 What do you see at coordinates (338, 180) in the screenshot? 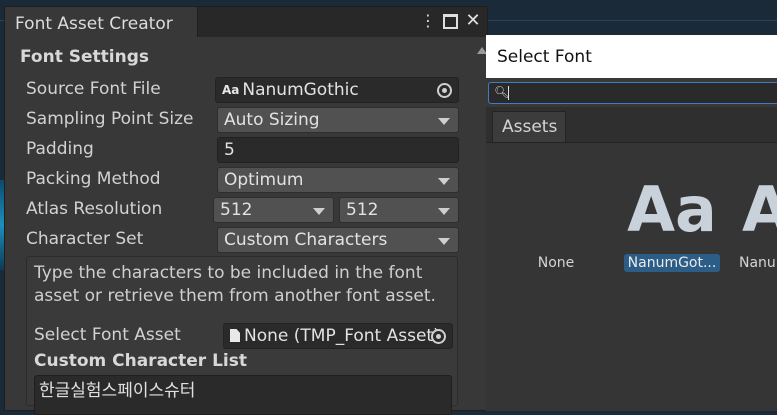
I see `packing-method-dropdown: Optimum` at bounding box center [338, 180].